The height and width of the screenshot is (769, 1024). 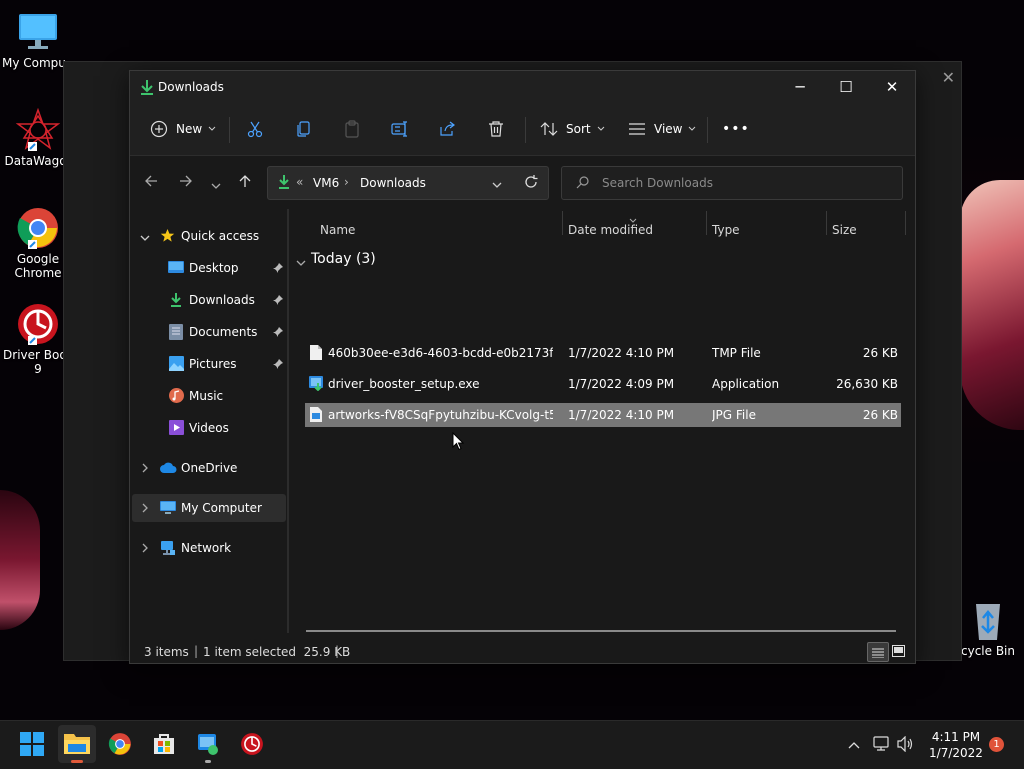 What do you see at coordinates (621, 415) in the screenshot?
I see `file-date: 1/7/2022 4:10 PM` at bounding box center [621, 415].